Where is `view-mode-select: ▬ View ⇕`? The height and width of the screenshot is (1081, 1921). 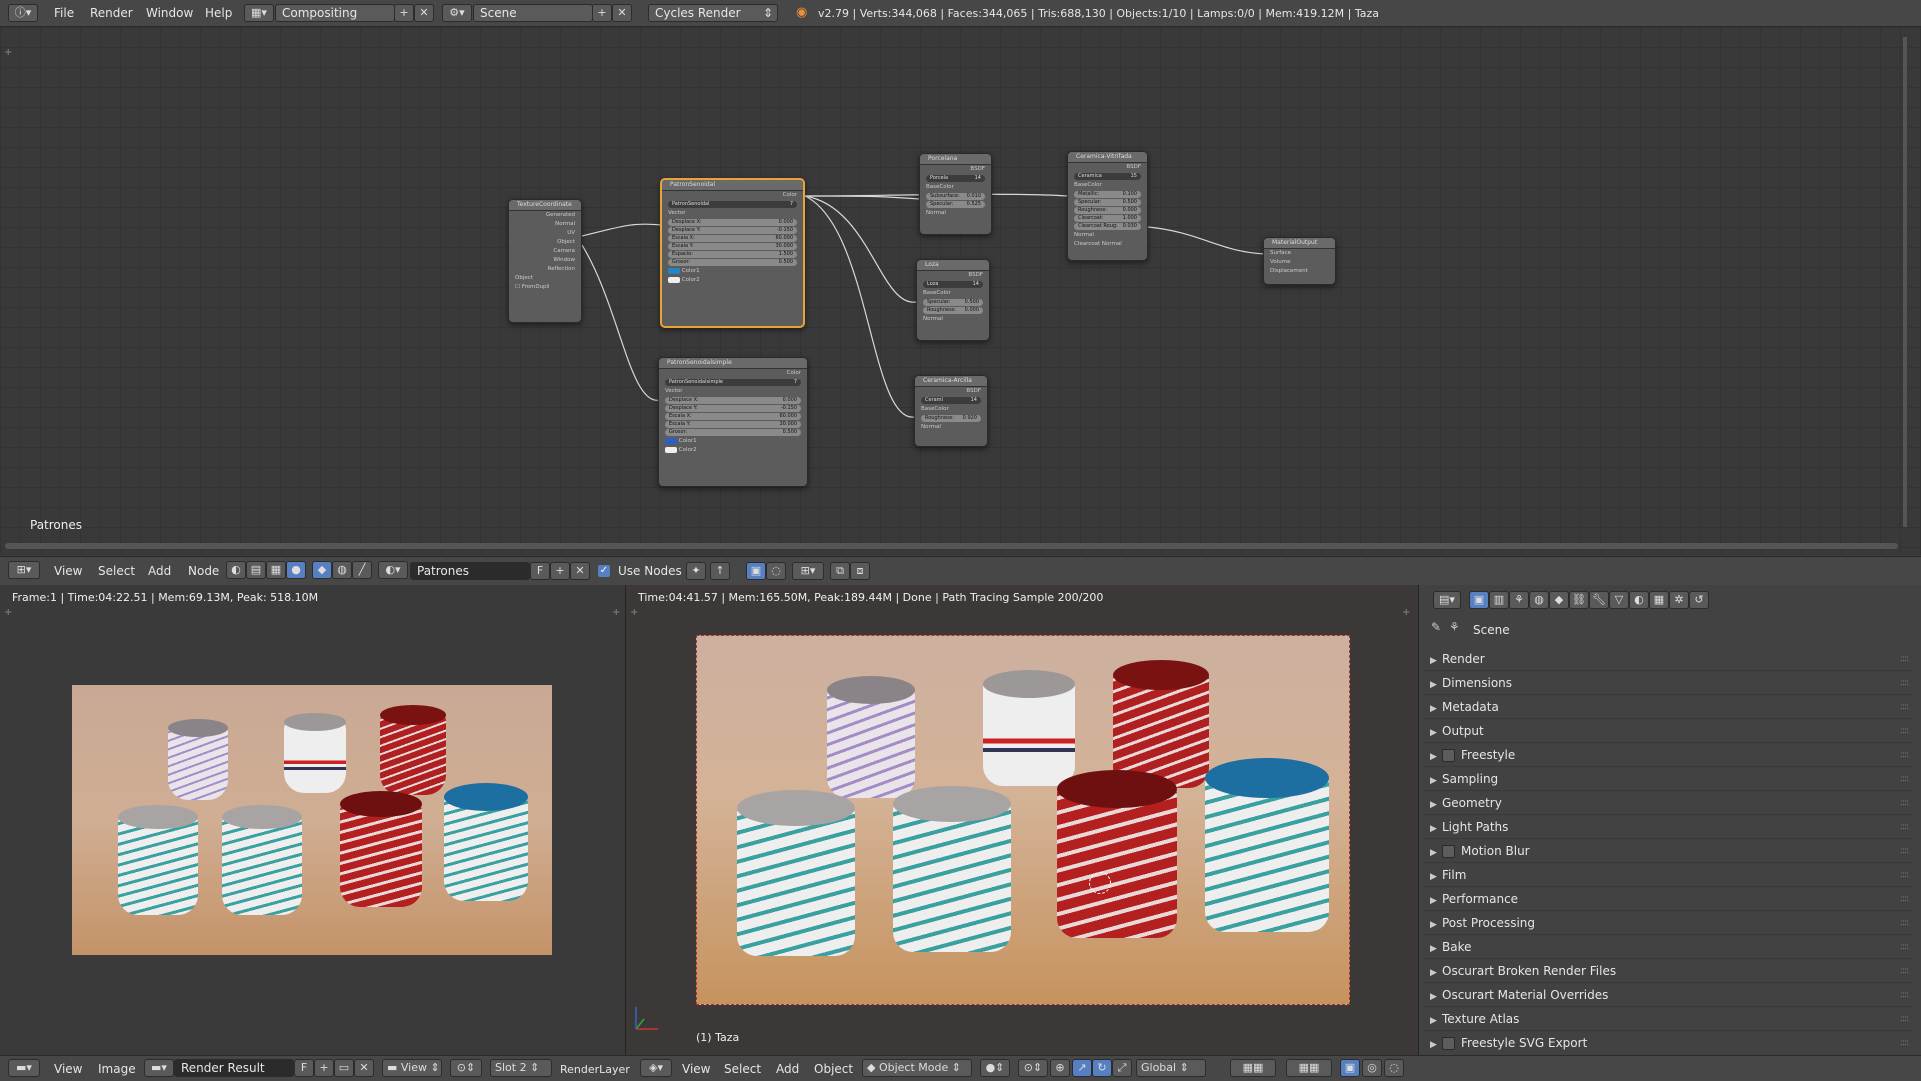 view-mode-select: ▬ View ⇕ is located at coordinates (412, 1068).